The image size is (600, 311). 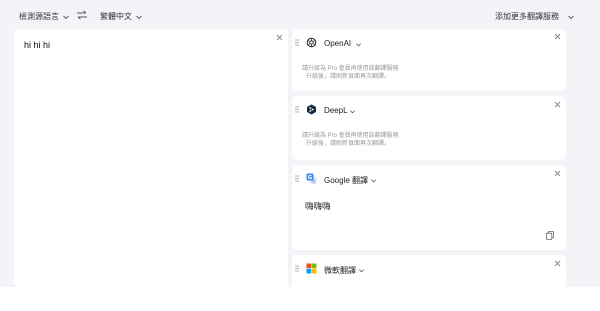 What do you see at coordinates (311, 42) in the screenshot?
I see `openai-icon` at bounding box center [311, 42].